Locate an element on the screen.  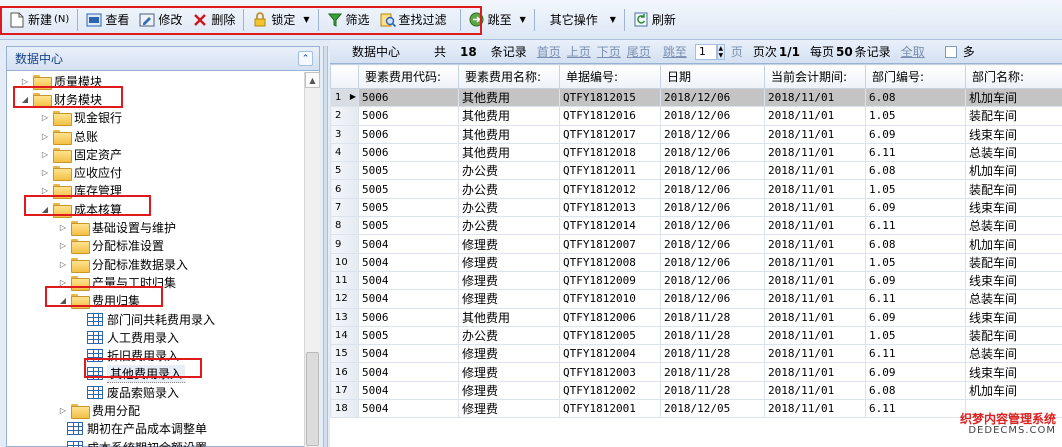
tree-scrollbar: ▲ is located at coordinates (312, 259).